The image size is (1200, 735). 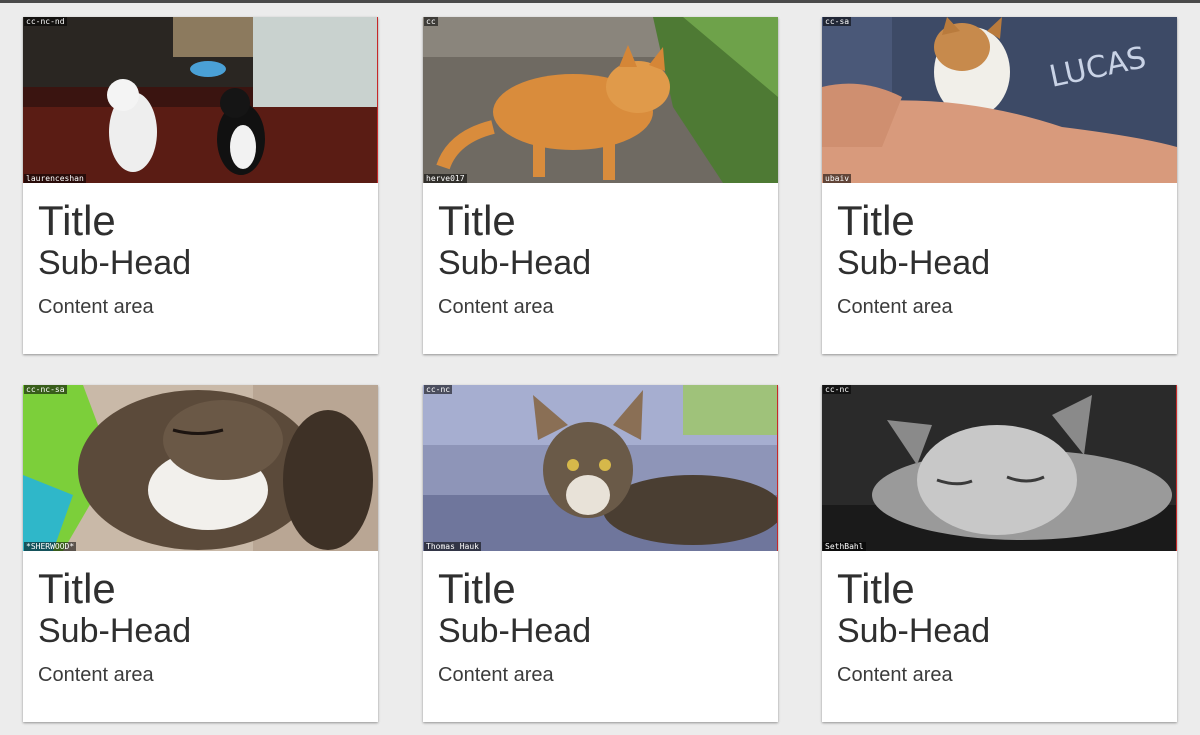 What do you see at coordinates (999, 468) in the screenshot?
I see `card-image: cc-nc SethBahl` at bounding box center [999, 468].